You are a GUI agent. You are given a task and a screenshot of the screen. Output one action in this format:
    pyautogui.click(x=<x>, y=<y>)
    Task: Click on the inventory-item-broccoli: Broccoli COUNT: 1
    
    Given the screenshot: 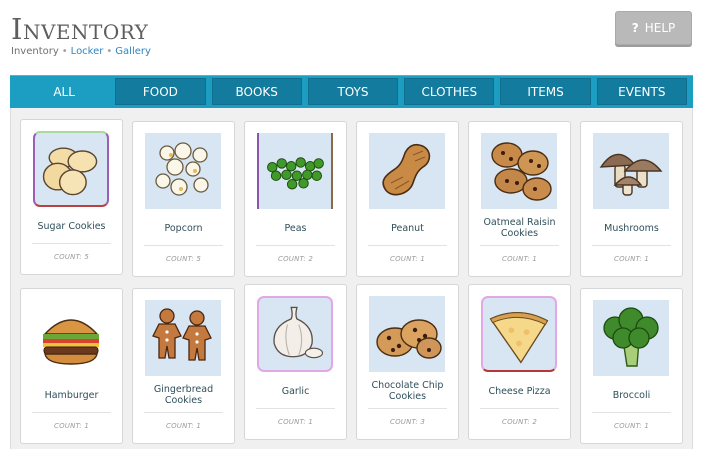 What is the action you would take?
    pyautogui.click(x=631, y=366)
    